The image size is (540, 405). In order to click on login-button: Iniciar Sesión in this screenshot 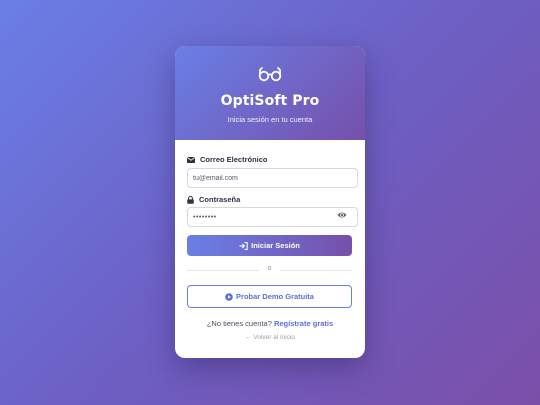, I will do `click(269, 245)`.